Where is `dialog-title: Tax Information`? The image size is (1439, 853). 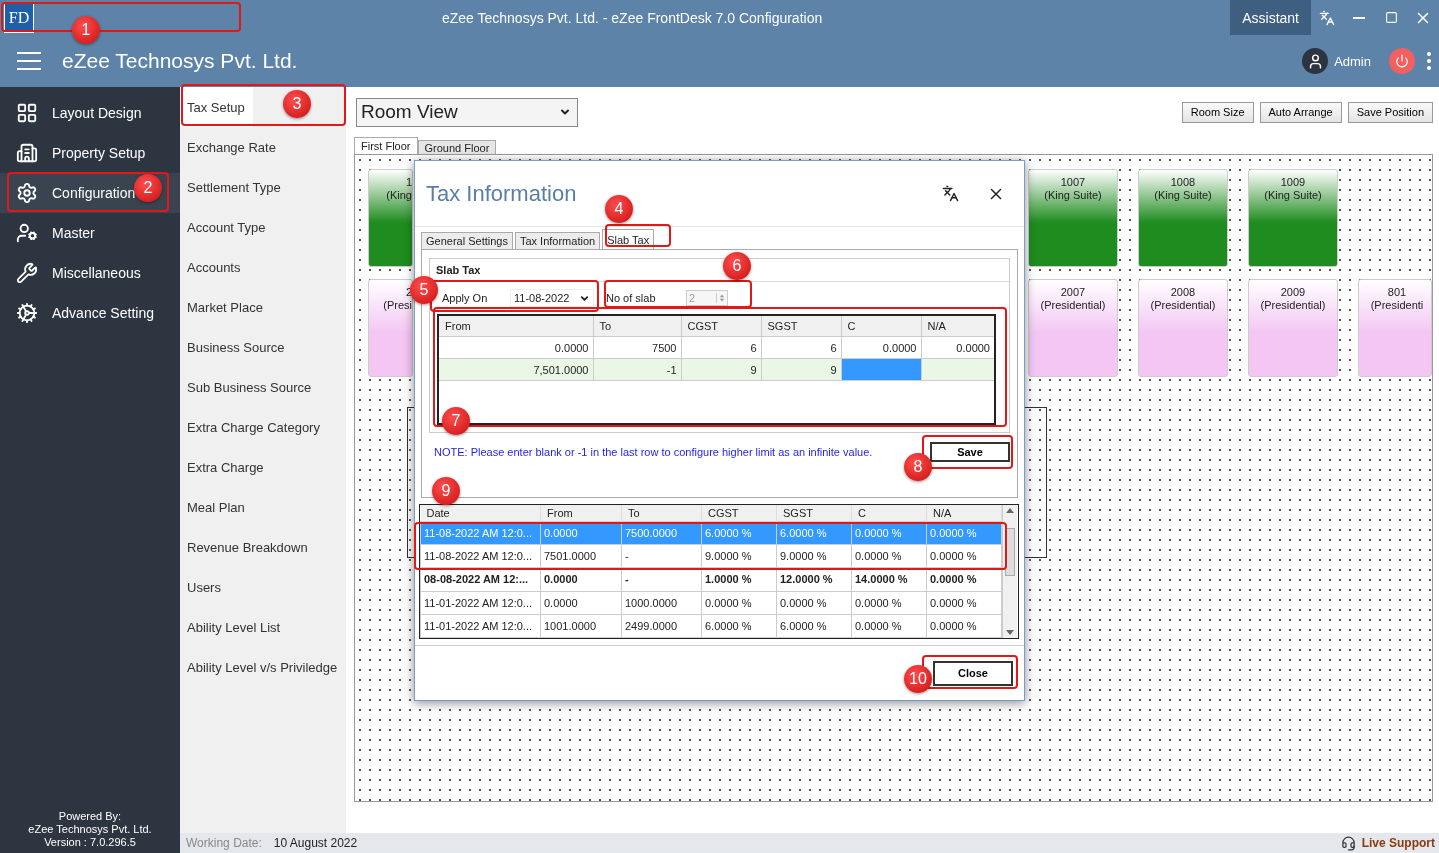
dialog-title: Tax Information is located at coordinates (501, 193).